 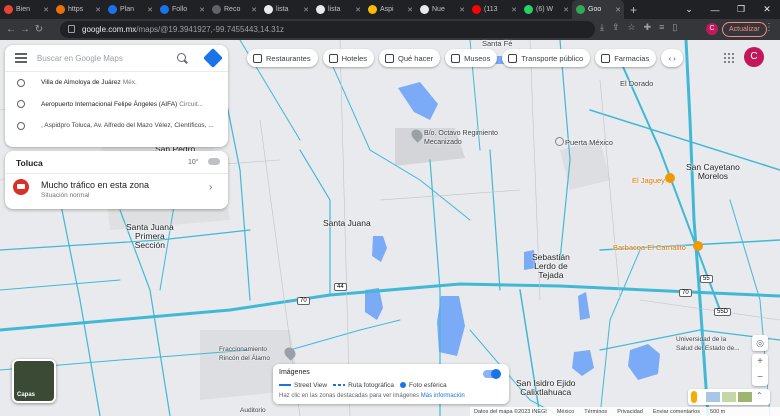 What do you see at coordinates (769, 27) in the screenshot?
I see `menu-icon: ⋮` at bounding box center [769, 27].